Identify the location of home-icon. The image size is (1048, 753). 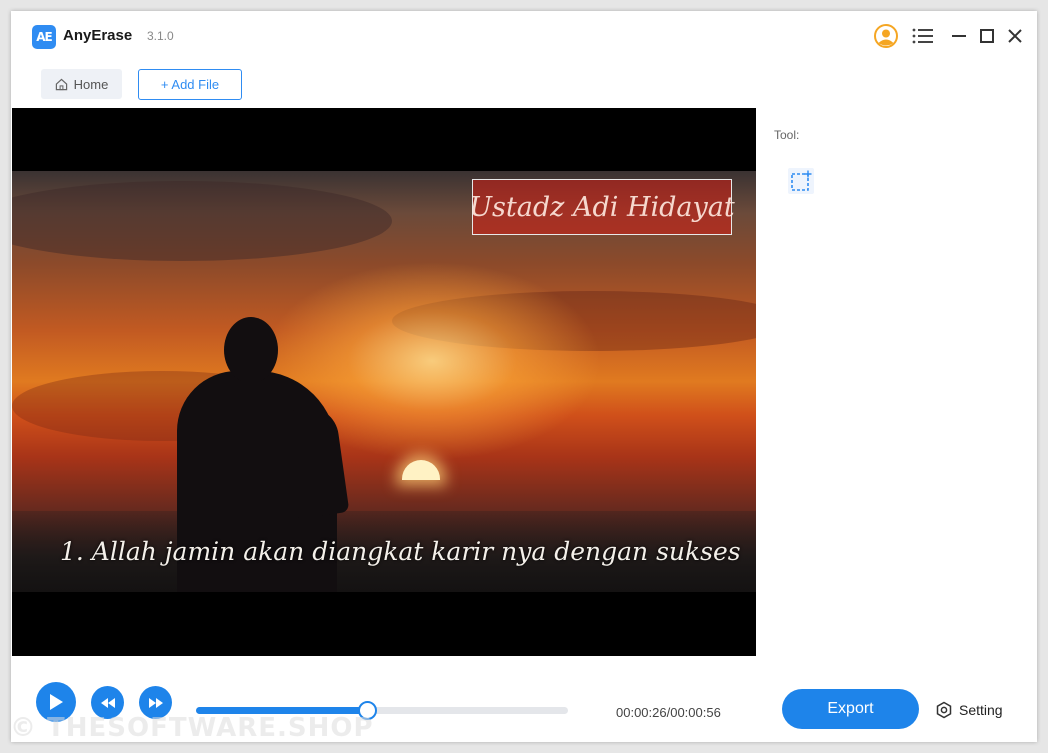
(61, 84).